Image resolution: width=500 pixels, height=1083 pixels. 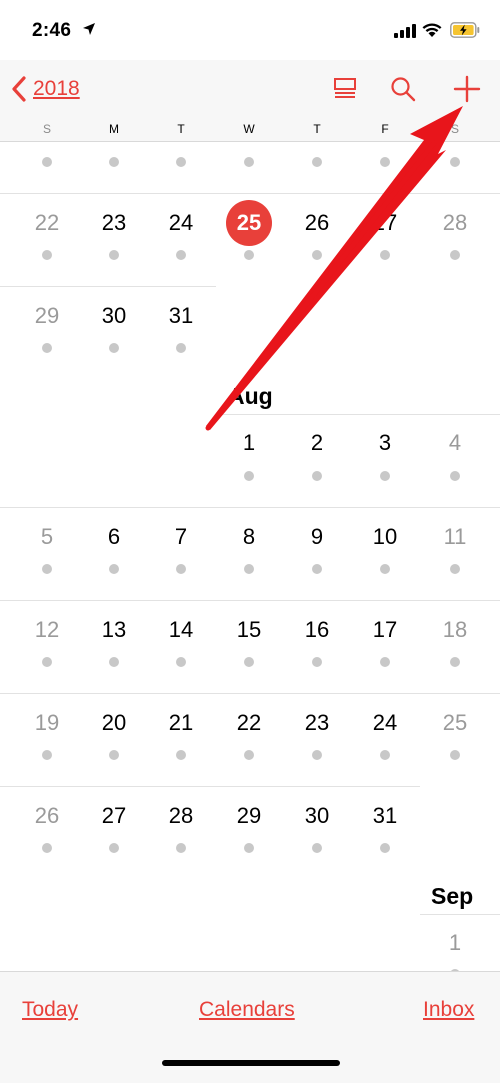 What do you see at coordinates (114, 816) in the screenshot?
I see `day-aug-27: 27` at bounding box center [114, 816].